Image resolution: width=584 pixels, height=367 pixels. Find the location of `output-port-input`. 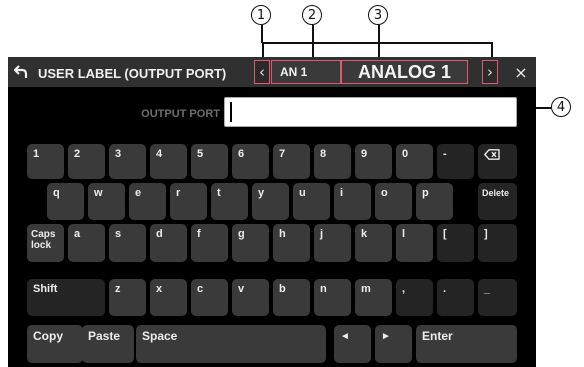

output-port-input is located at coordinates (370, 112).